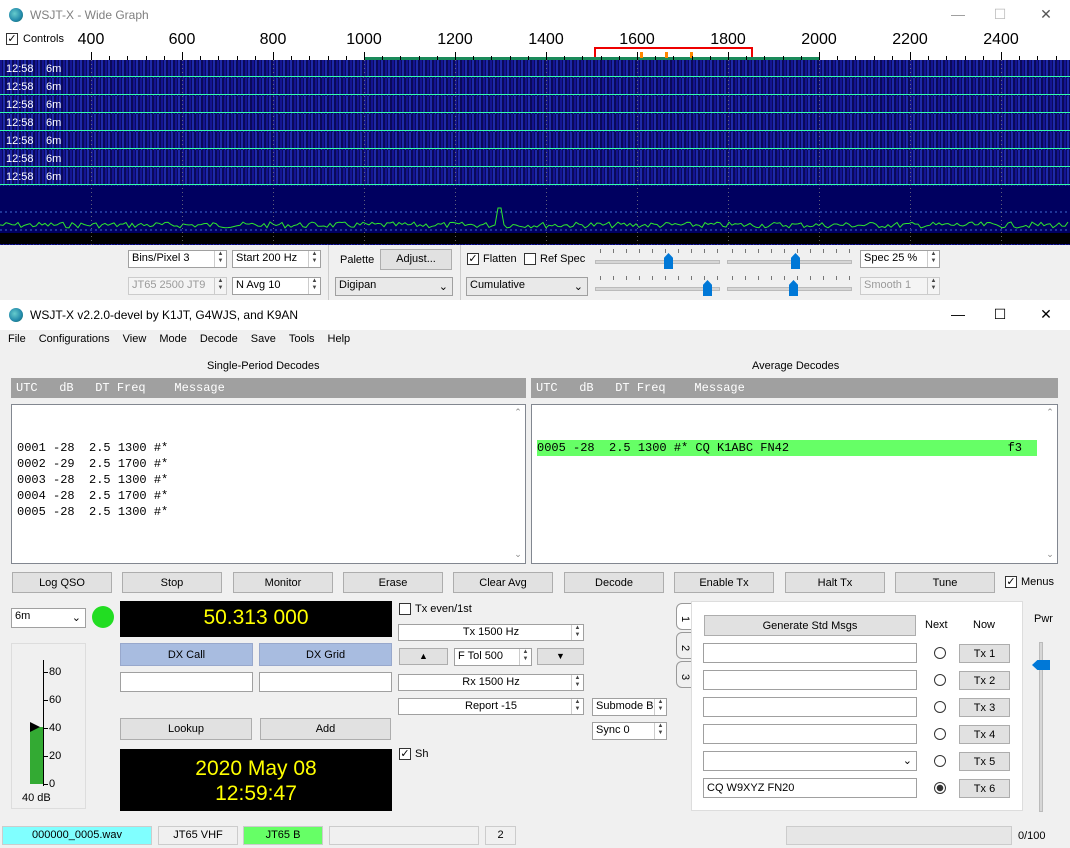 This screenshot has height=848, width=1070. Describe the element at coordinates (62, 582) in the screenshot. I see `log-qso-button: Log QSO` at that location.